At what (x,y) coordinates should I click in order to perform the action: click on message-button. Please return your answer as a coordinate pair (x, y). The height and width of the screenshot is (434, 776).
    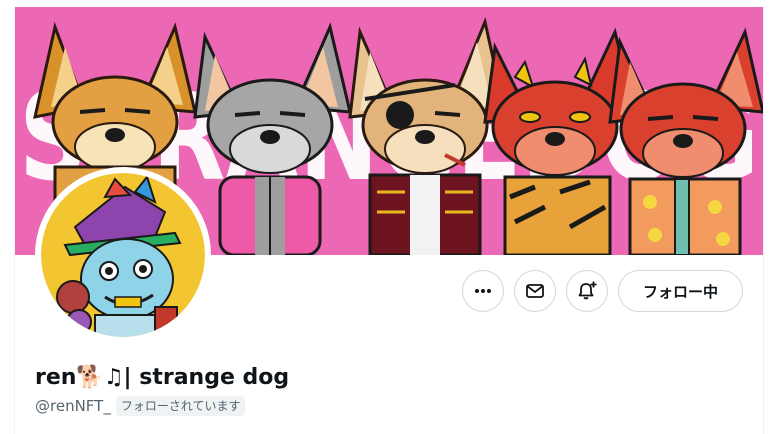
    Looking at the image, I should click on (534, 291).